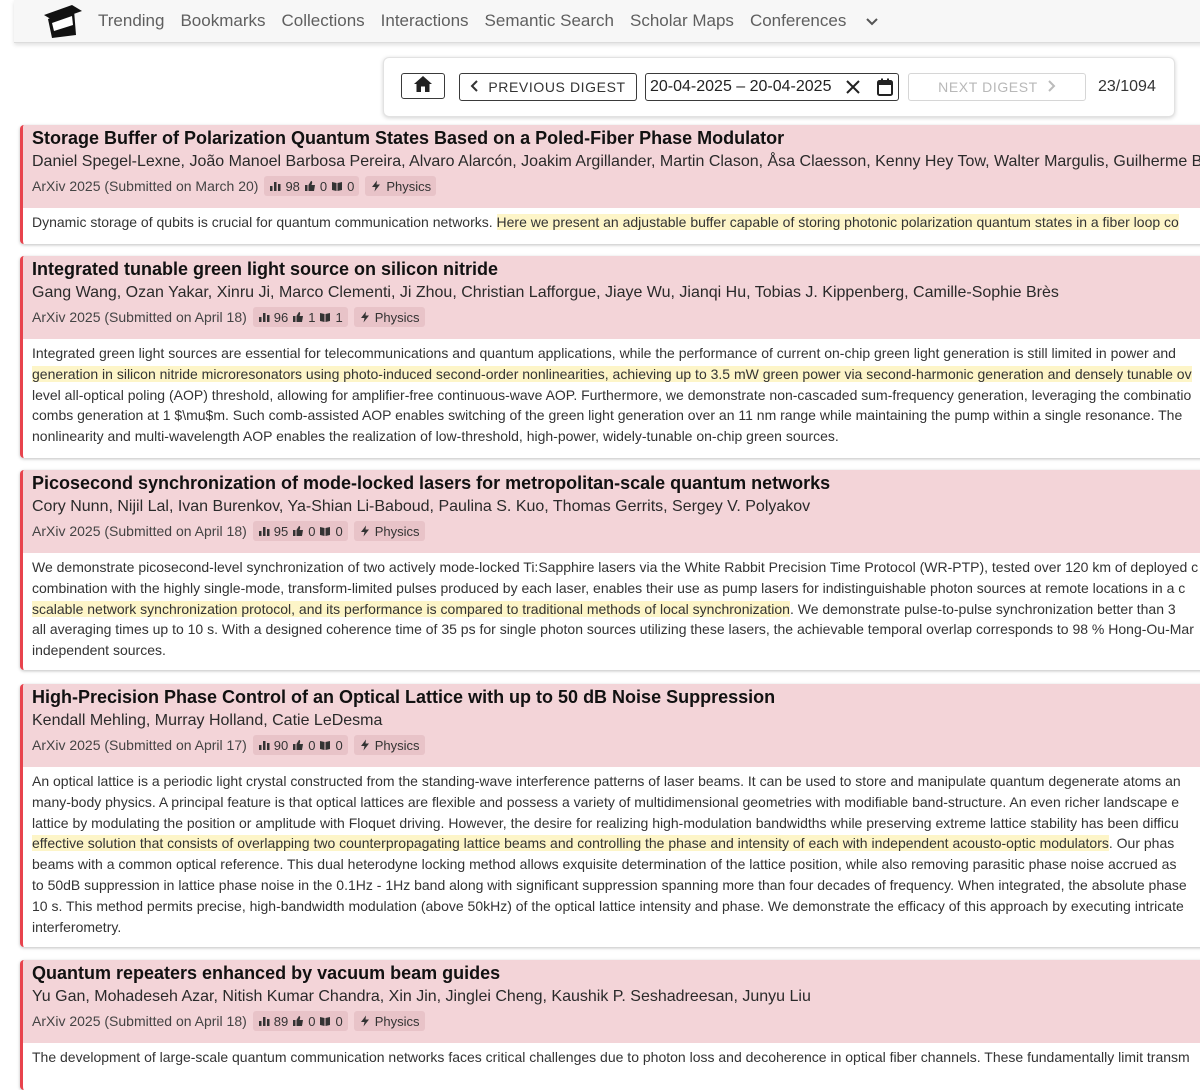 This screenshot has width=1200, height=1090. What do you see at coordinates (741, 86) in the screenshot?
I see `date-range-value: 20-04-2025 – 20-04-2025` at bounding box center [741, 86].